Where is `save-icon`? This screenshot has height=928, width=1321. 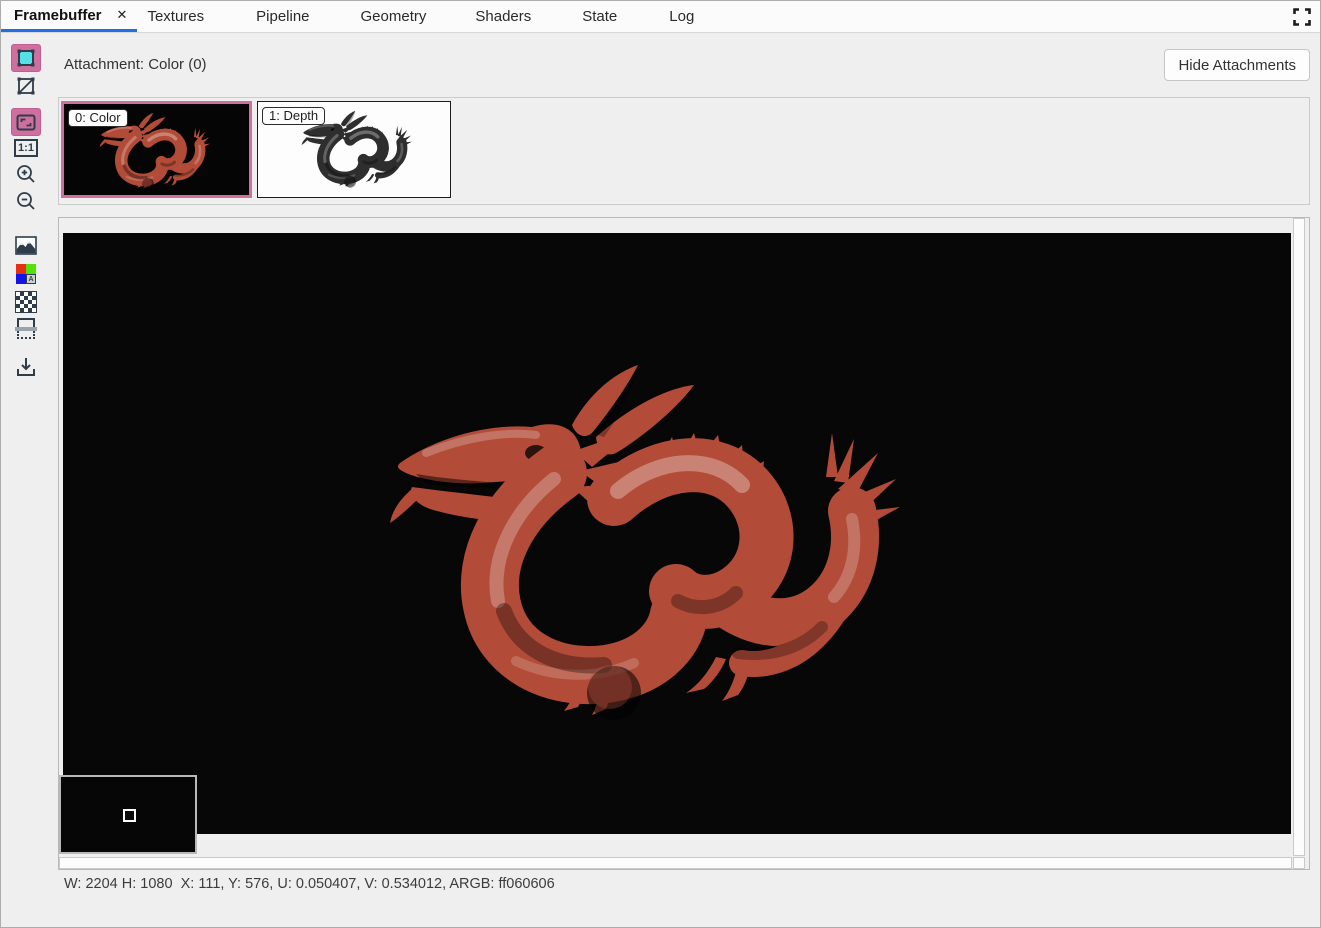
save-icon is located at coordinates (26, 367).